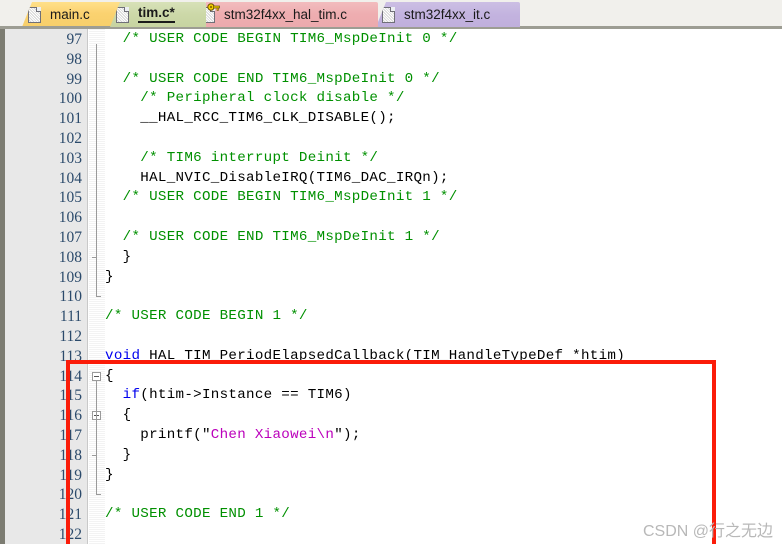  I want to click on watermark-text: CSDN @行之无边, so click(707, 531).